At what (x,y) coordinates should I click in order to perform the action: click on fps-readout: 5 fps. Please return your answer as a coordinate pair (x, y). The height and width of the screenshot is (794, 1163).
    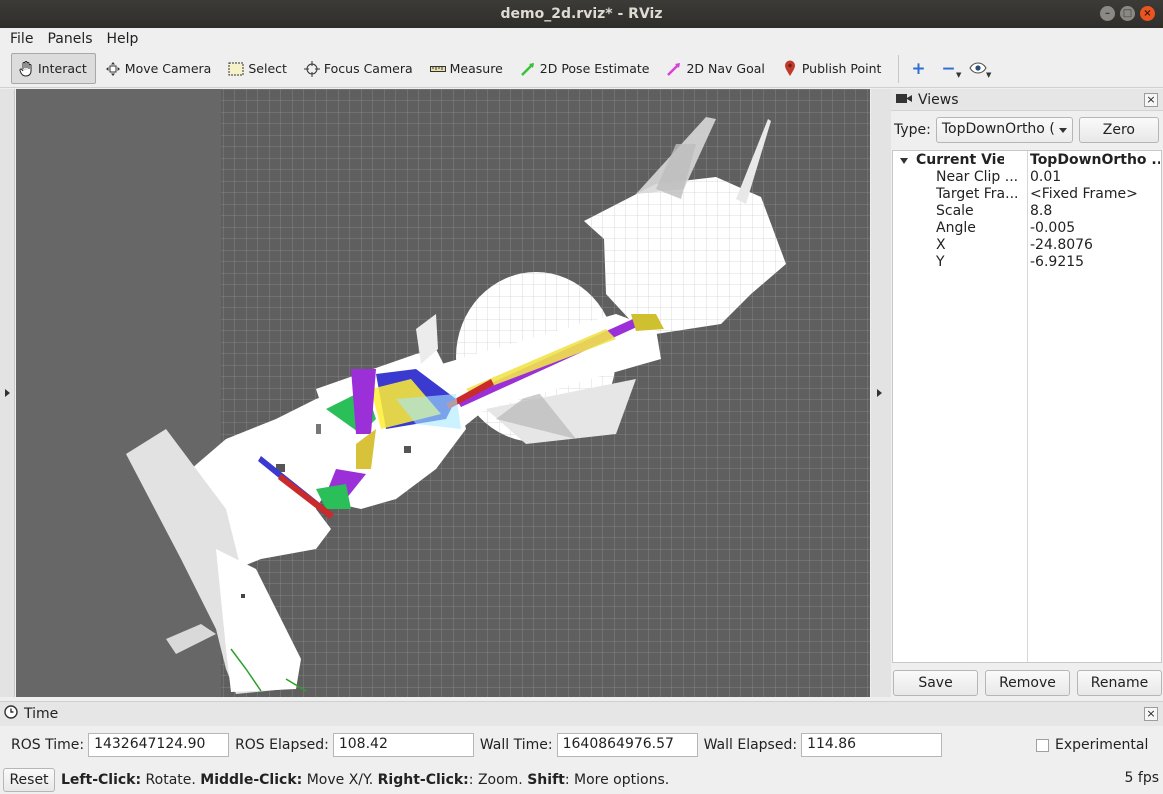
    Looking at the image, I should click on (1141, 778).